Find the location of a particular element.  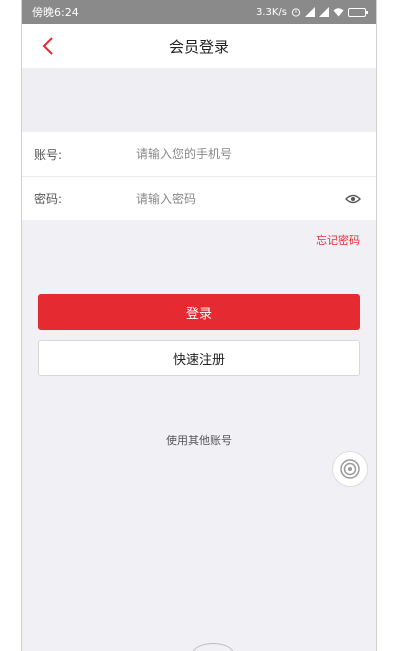

back-button is located at coordinates (48, 46).